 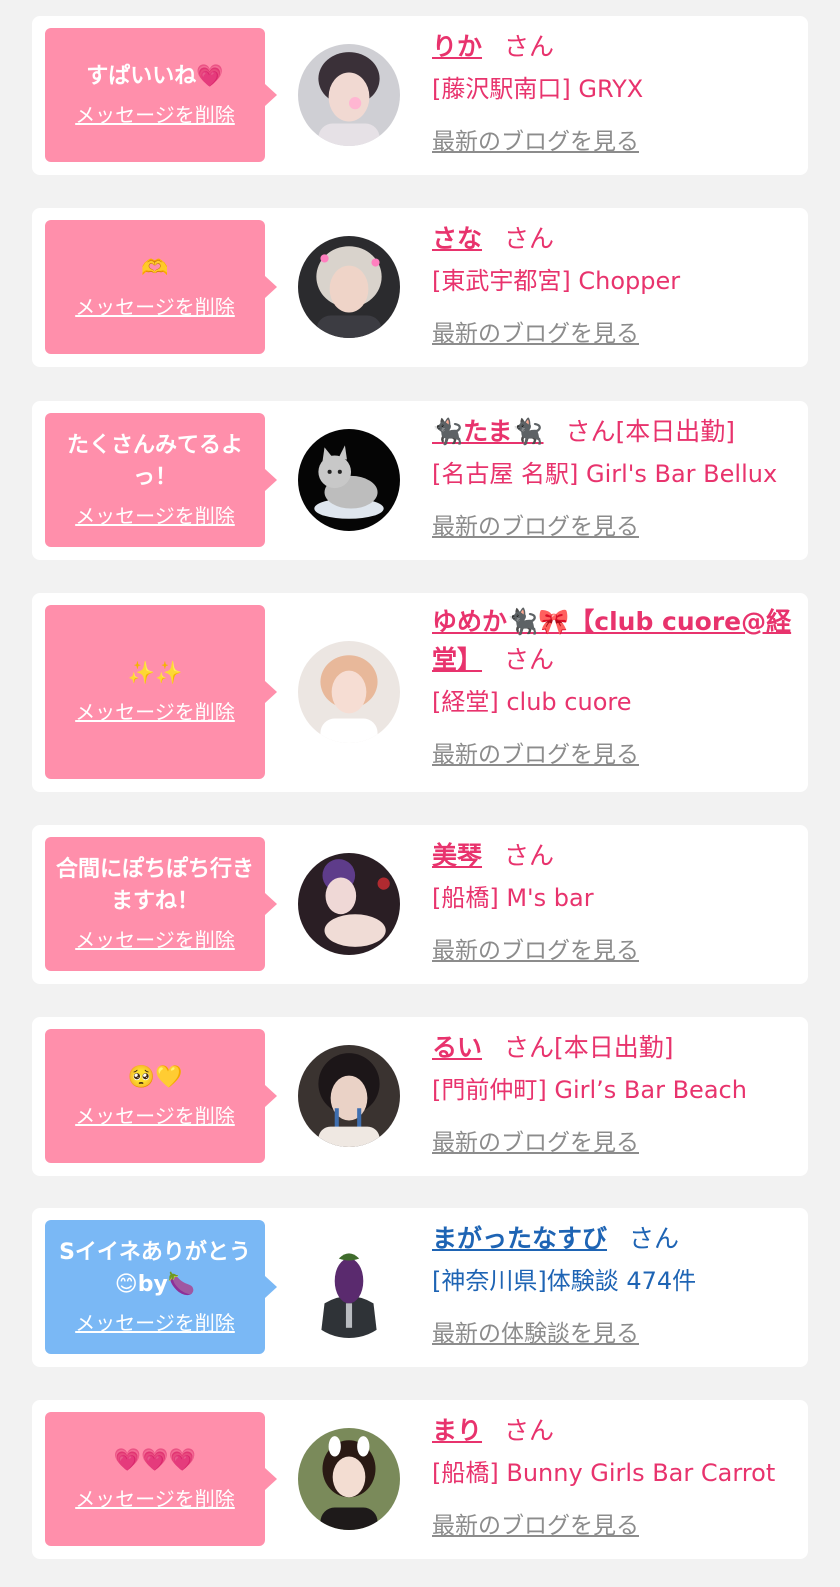 I want to click on shop-label: [船橋] M's bar, so click(x=513, y=898).